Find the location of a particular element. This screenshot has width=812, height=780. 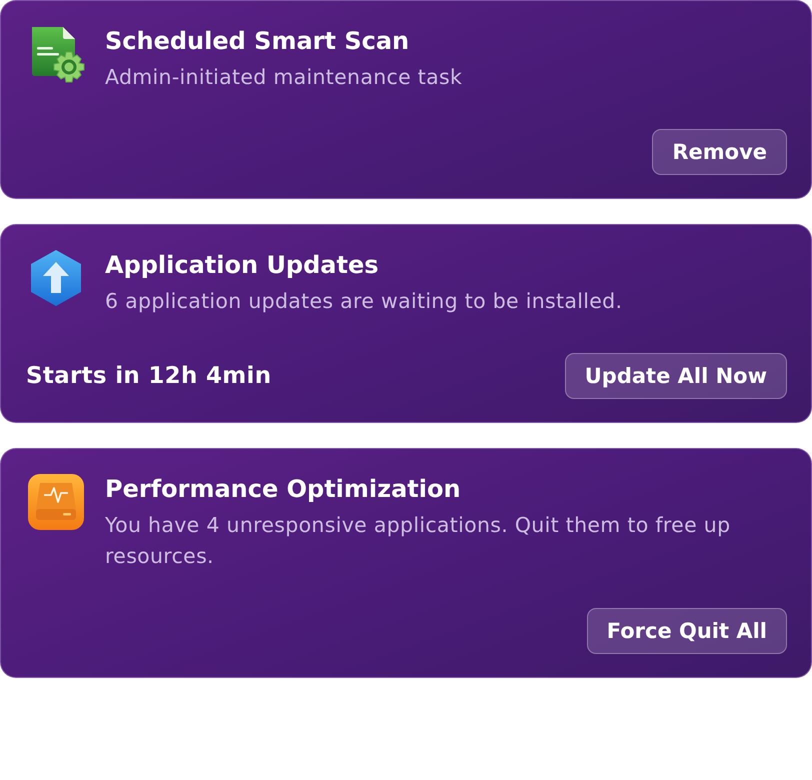

card-description: Admin-initiated maintenance task is located at coordinates (283, 77).